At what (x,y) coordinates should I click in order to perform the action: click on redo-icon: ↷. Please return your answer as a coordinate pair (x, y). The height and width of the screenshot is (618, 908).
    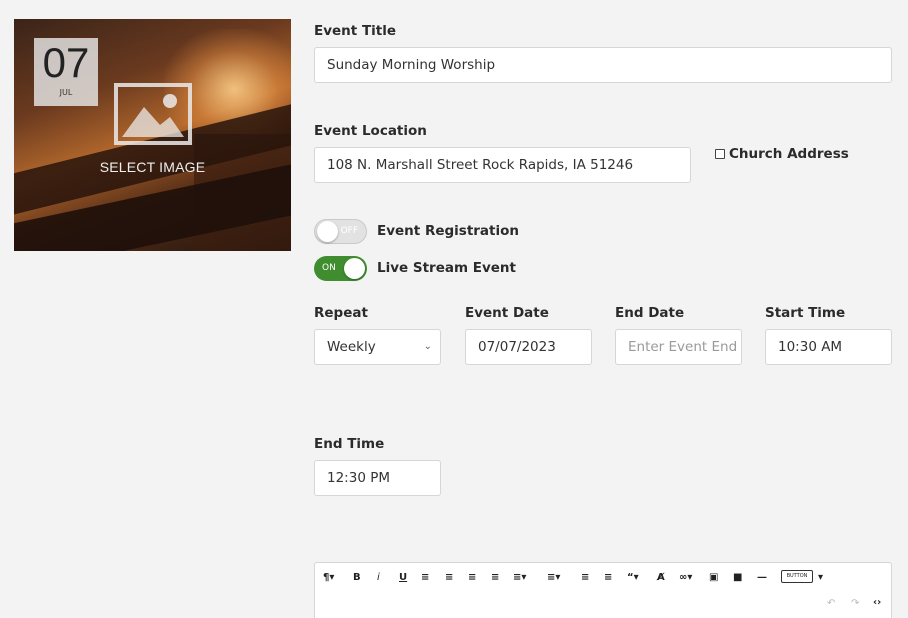
    Looking at the image, I should click on (855, 604).